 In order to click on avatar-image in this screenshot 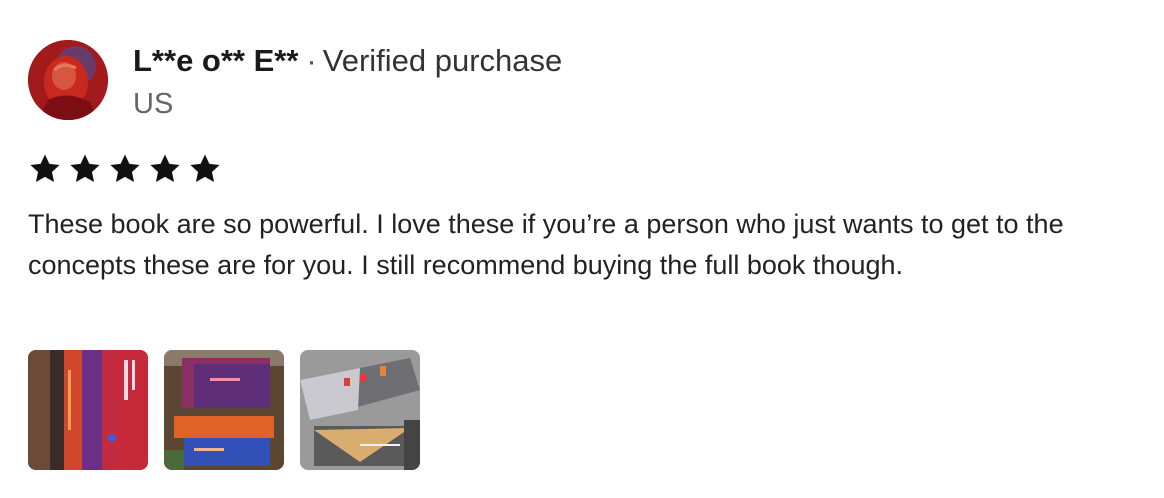, I will do `click(68, 80)`.